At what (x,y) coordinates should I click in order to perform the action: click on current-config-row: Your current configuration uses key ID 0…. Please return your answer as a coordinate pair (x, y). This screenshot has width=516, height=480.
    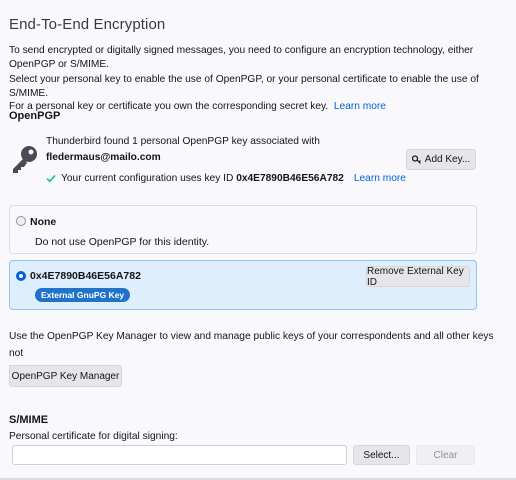
    Looking at the image, I should click on (226, 178).